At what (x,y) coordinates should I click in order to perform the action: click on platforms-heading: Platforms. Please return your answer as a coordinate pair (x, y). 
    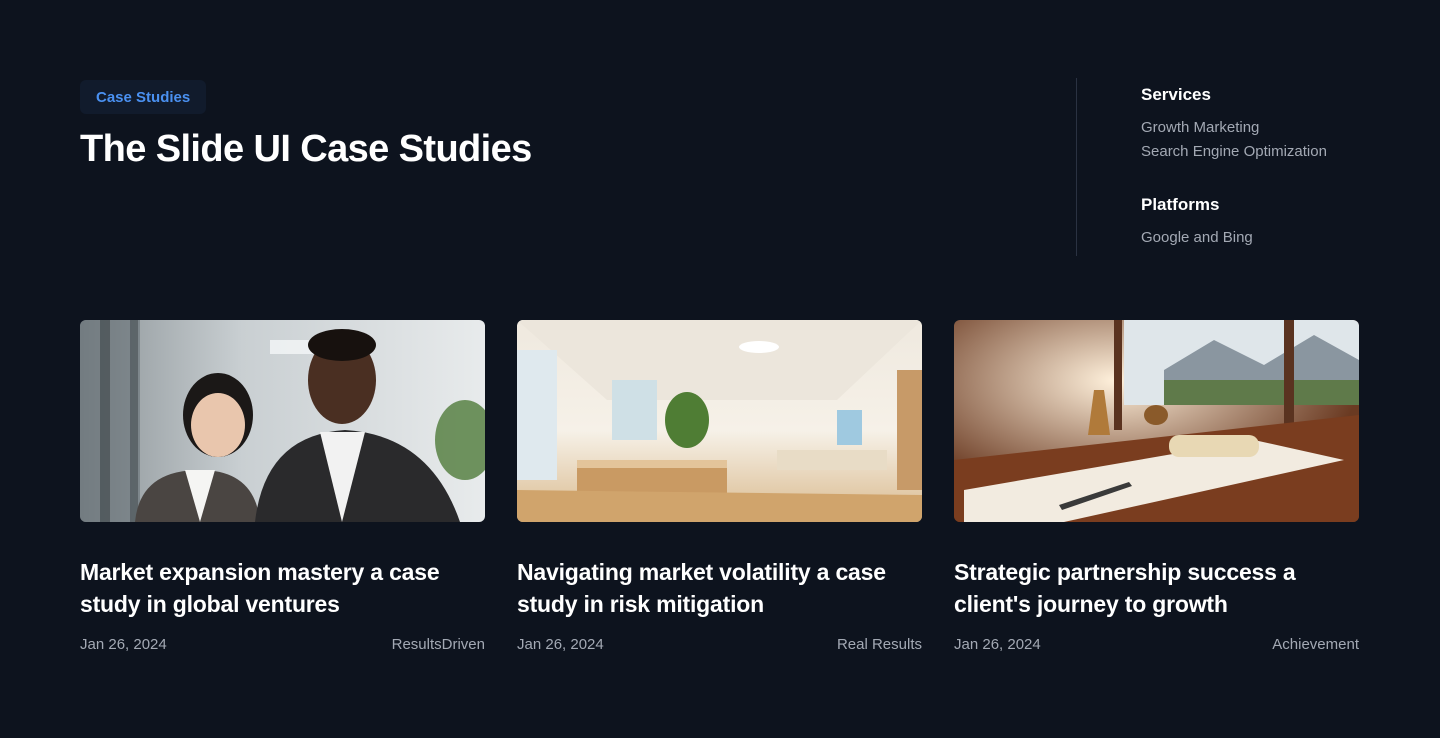
    Looking at the image, I should click on (1180, 204).